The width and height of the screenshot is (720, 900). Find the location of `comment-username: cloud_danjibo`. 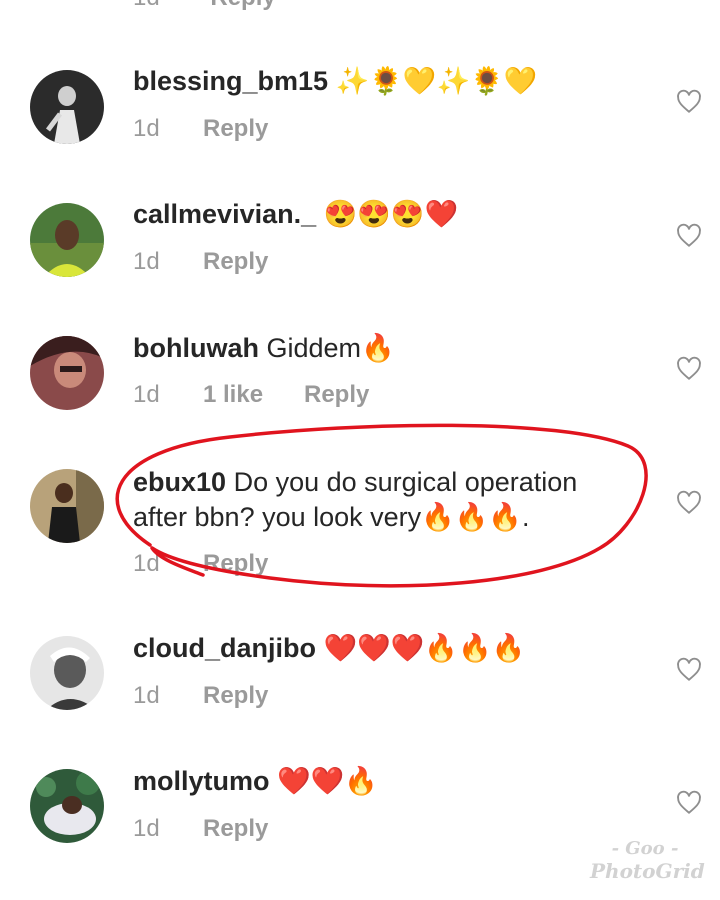

comment-username: cloud_danjibo is located at coordinates (224, 648).